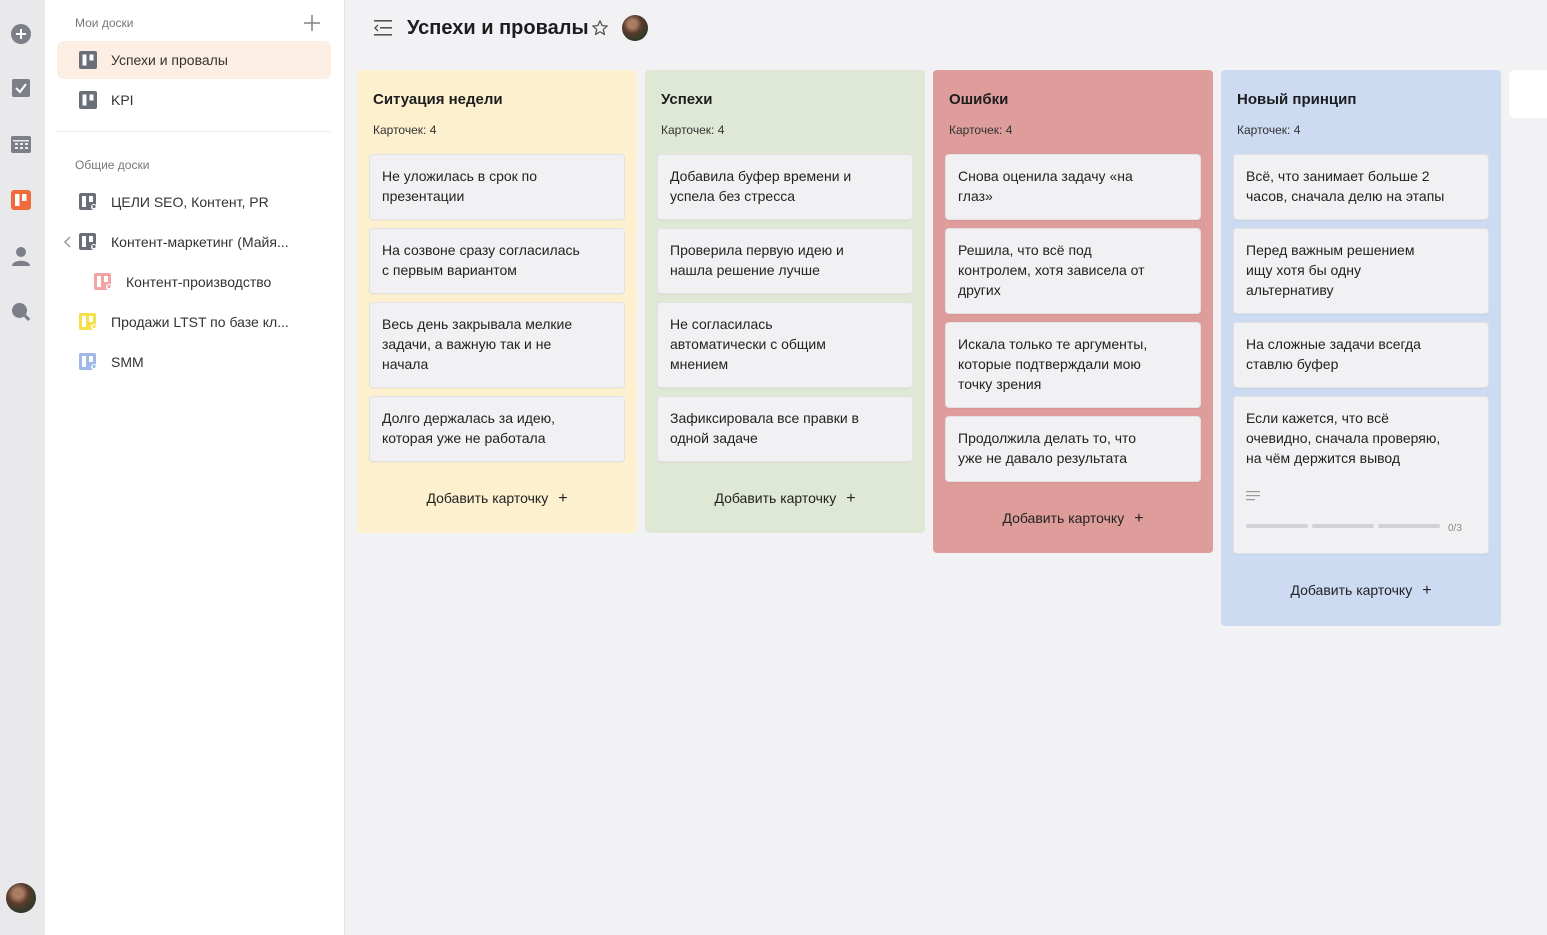  Describe the element at coordinates (635, 28) in the screenshot. I see `board-member-avatar` at that location.